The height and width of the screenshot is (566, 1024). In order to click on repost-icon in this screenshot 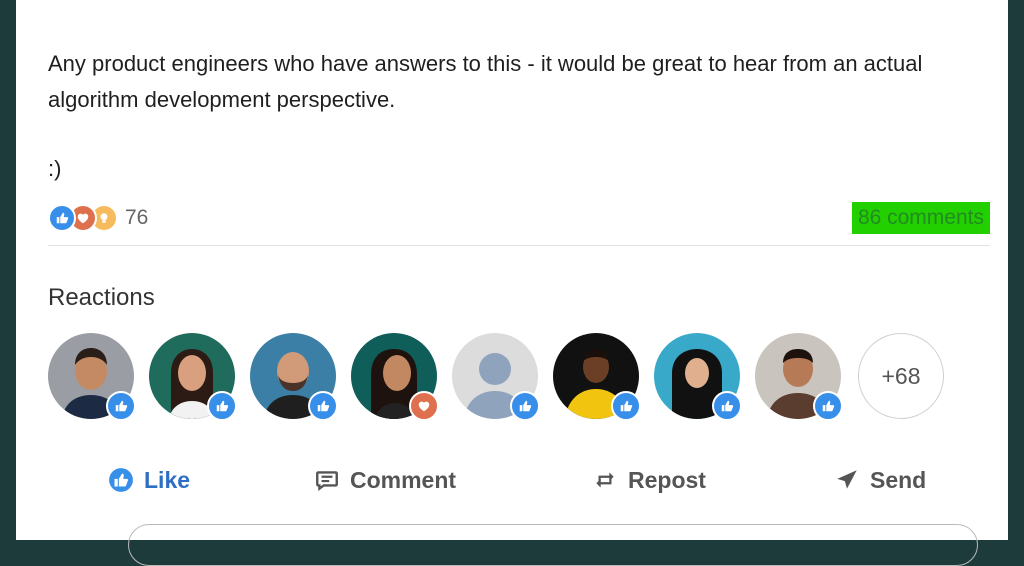, I will do `click(605, 480)`.